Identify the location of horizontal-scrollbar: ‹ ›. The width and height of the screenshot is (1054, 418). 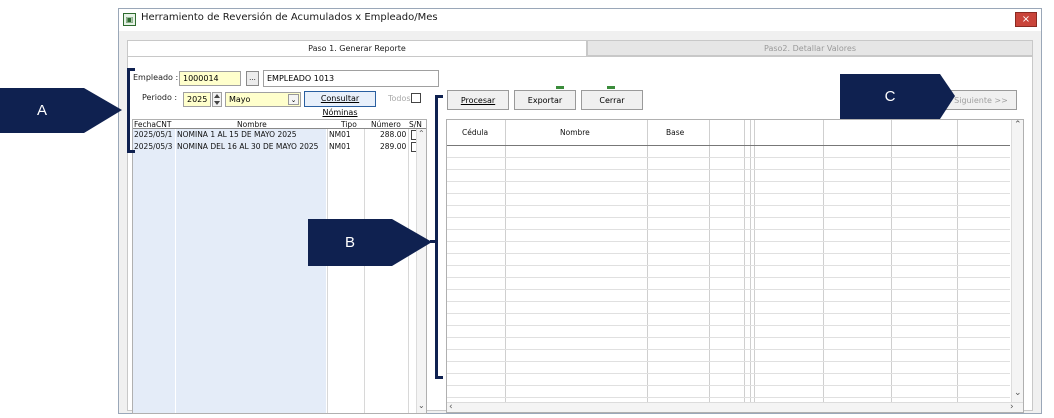
(735, 407).